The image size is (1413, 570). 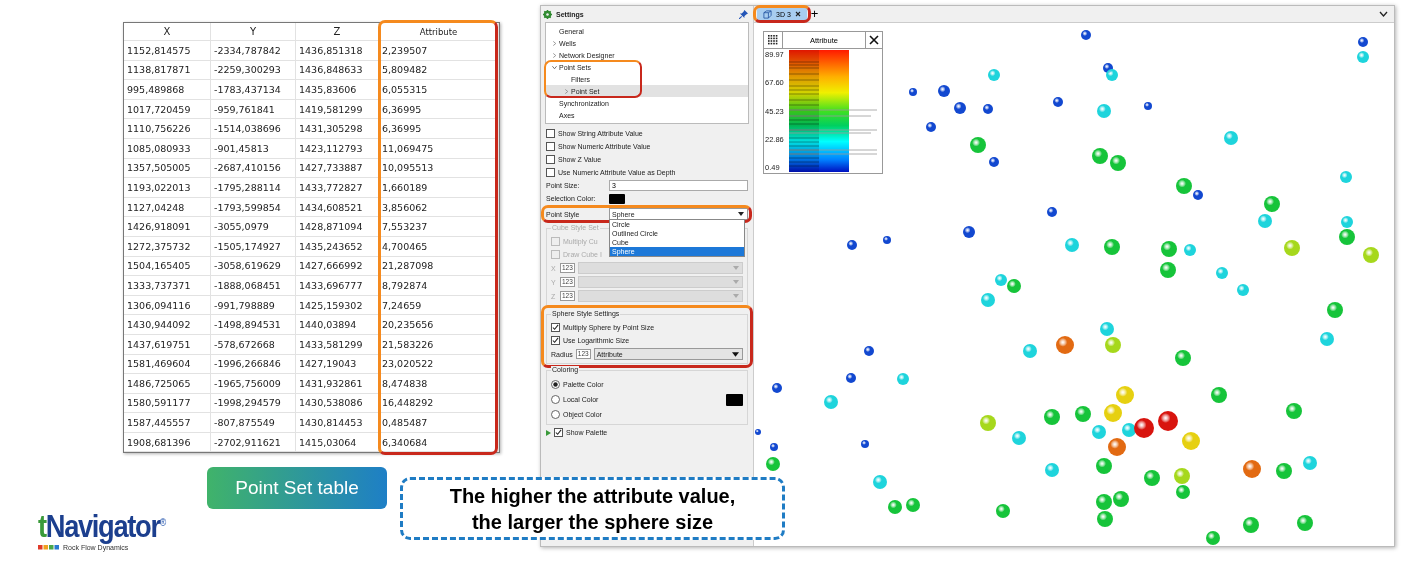 What do you see at coordinates (253, 344) in the screenshot?
I see `table-cell: -578,672668` at bounding box center [253, 344].